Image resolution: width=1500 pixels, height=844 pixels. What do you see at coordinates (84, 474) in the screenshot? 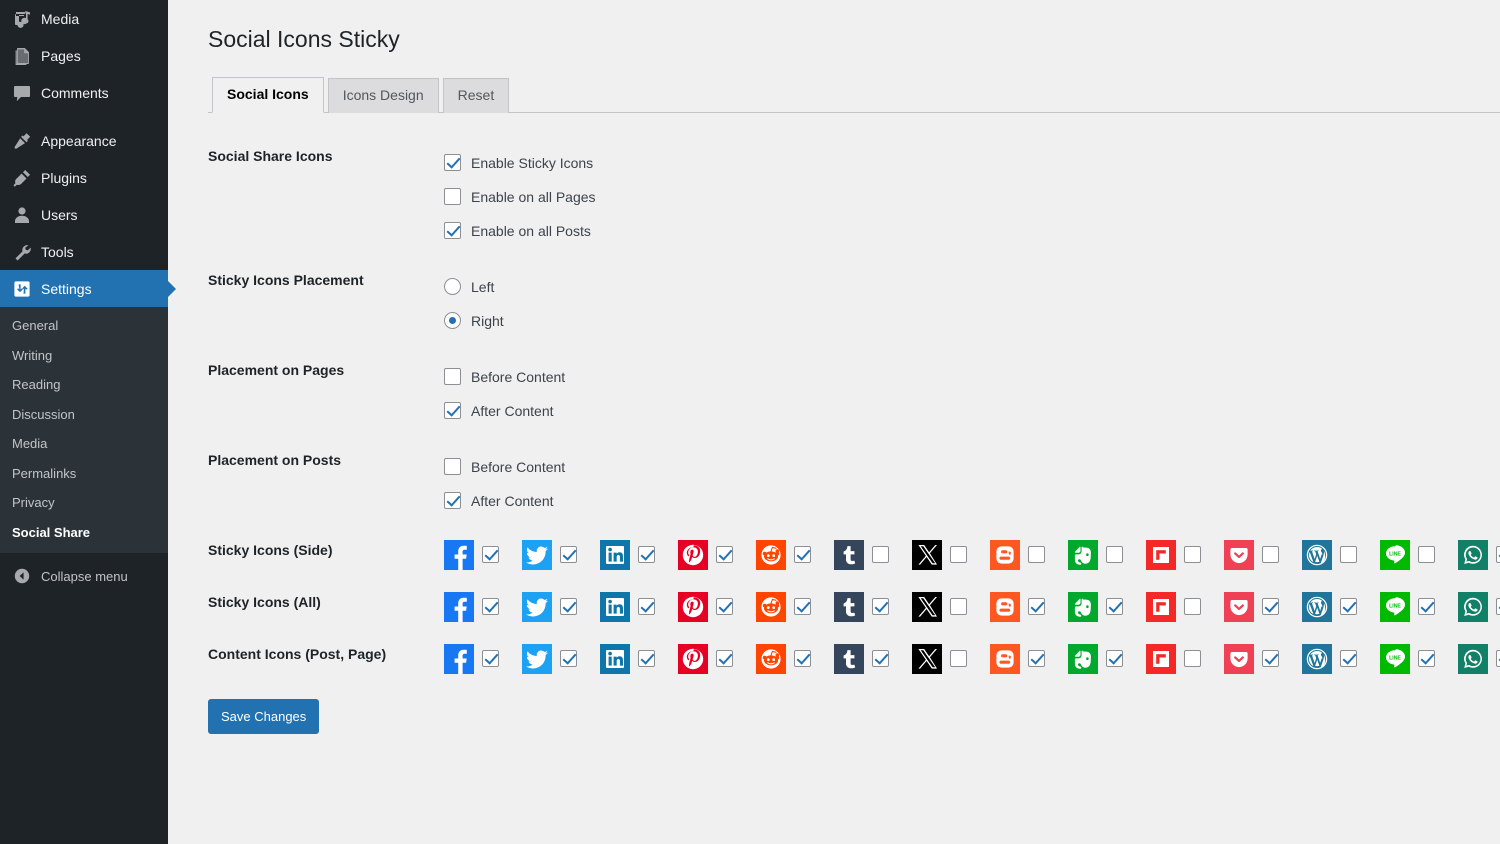
I see `submenu-item-permalinks: Permalinks` at bounding box center [84, 474].